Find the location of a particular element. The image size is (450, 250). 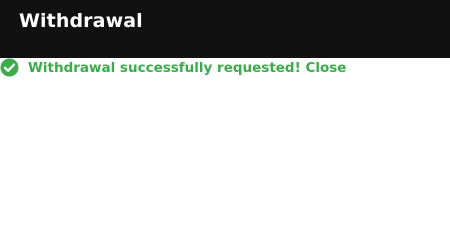

check-circle-icon is located at coordinates (9, 67).